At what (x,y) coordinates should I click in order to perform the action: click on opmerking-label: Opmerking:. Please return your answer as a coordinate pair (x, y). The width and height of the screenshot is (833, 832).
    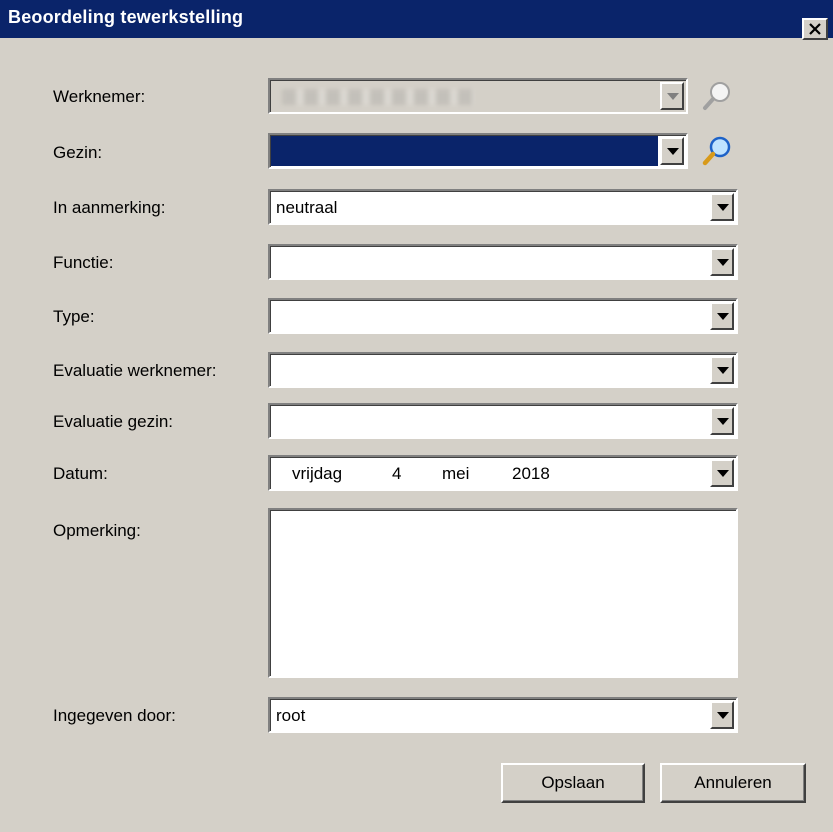
    Looking at the image, I should click on (97, 530).